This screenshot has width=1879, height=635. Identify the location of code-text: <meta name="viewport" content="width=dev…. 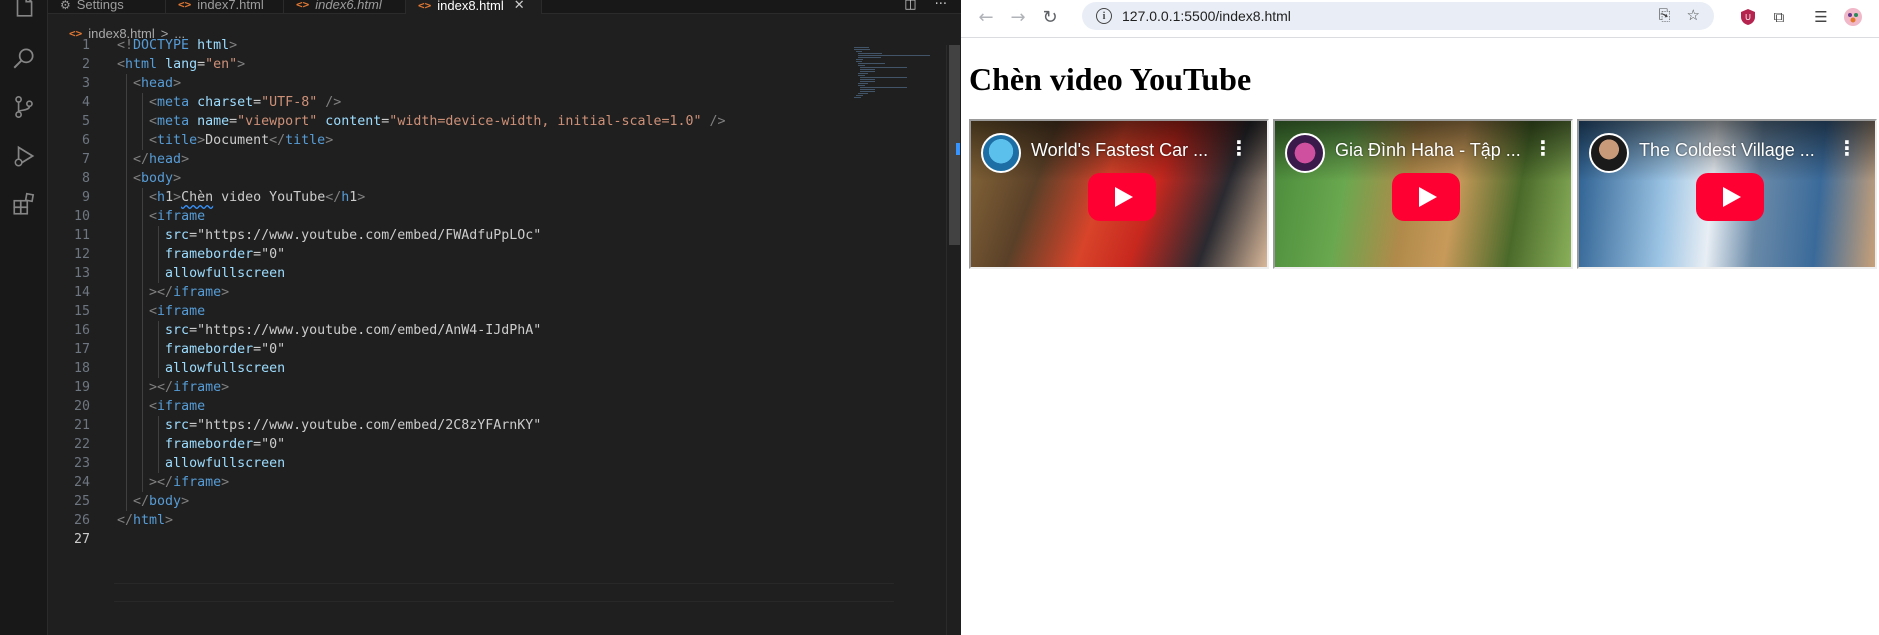
(437, 121).